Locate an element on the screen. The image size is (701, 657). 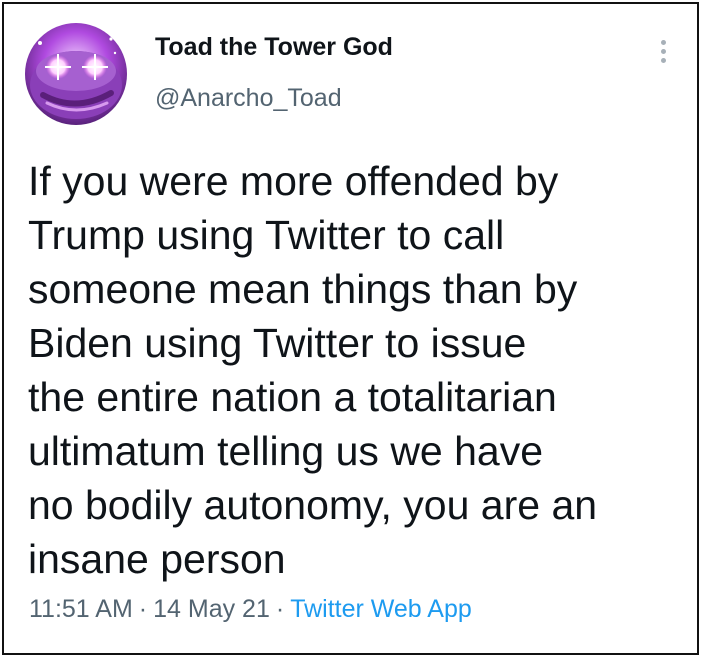
tweet-source-link: Twitter Web App is located at coordinates (381, 609).